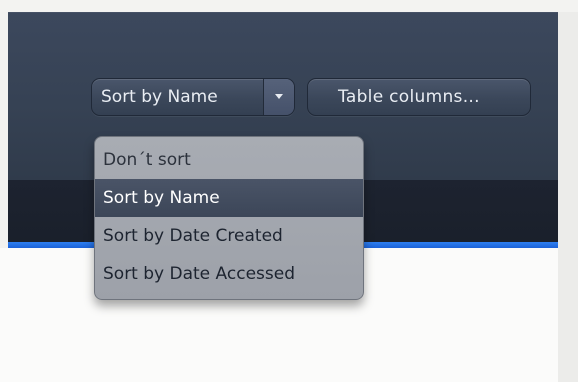 The width and height of the screenshot is (578, 382). I want to click on menu-item-dont-sort: Don´t sort, so click(229, 160).